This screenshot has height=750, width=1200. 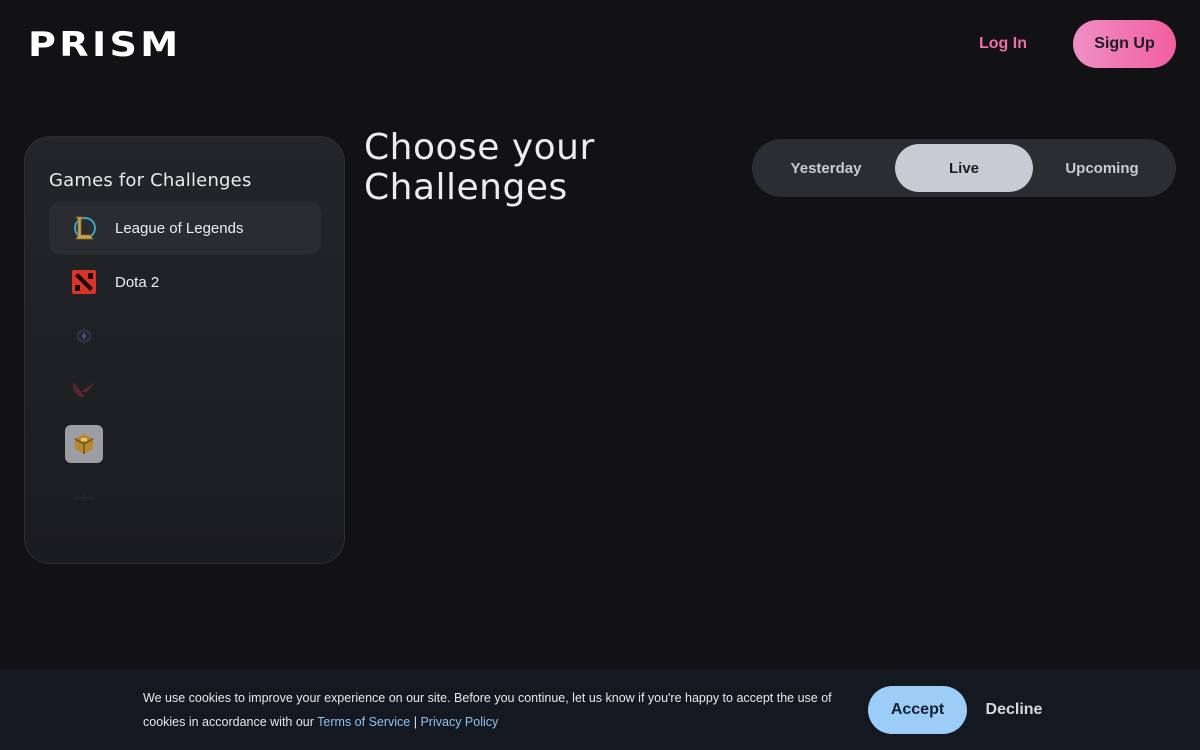 What do you see at coordinates (1003, 44) in the screenshot?
I see `login-button: Log In` at bounding box center [1003, 44].